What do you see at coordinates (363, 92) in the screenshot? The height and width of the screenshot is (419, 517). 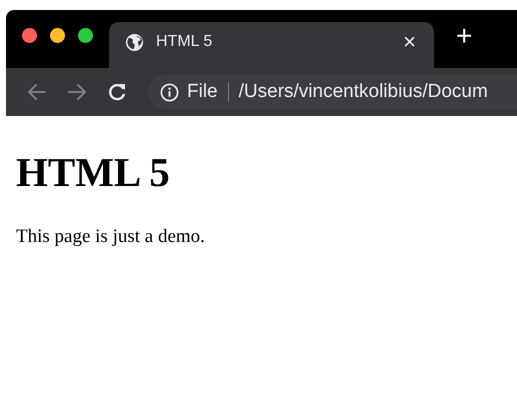 I see `url-text: /Users/vincentkolibius/Docum` at bounding box center [363, 92].